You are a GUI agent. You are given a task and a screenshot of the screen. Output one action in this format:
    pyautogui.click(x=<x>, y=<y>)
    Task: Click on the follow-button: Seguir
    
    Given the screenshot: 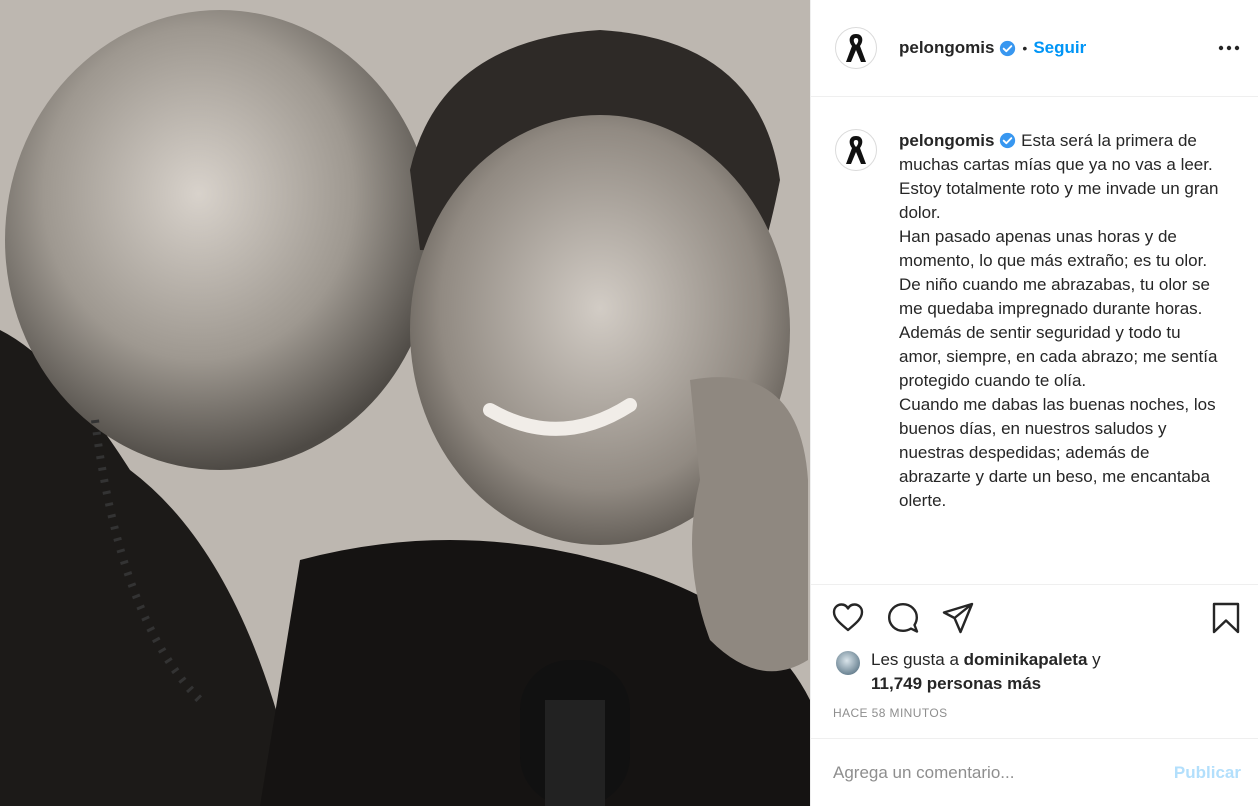 What is the action you would take?
    pyautogui.click(x=1059, y=48)
    